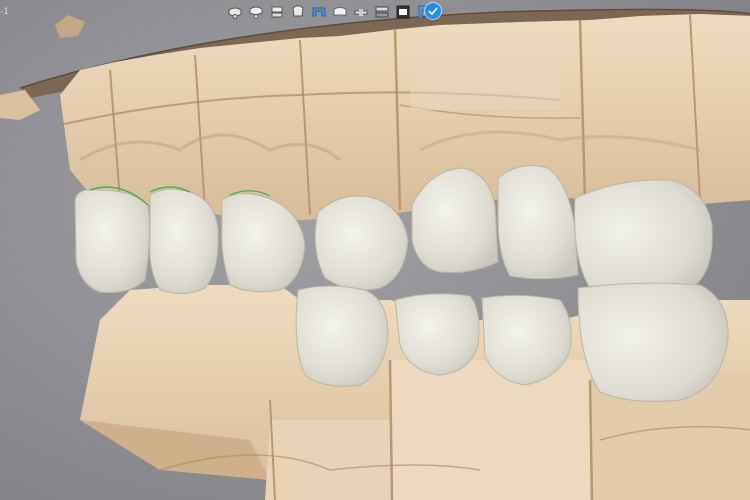 The height and width of the screenshot is (500, 750). I want to click on checkmark-icon, so click(433, 11).